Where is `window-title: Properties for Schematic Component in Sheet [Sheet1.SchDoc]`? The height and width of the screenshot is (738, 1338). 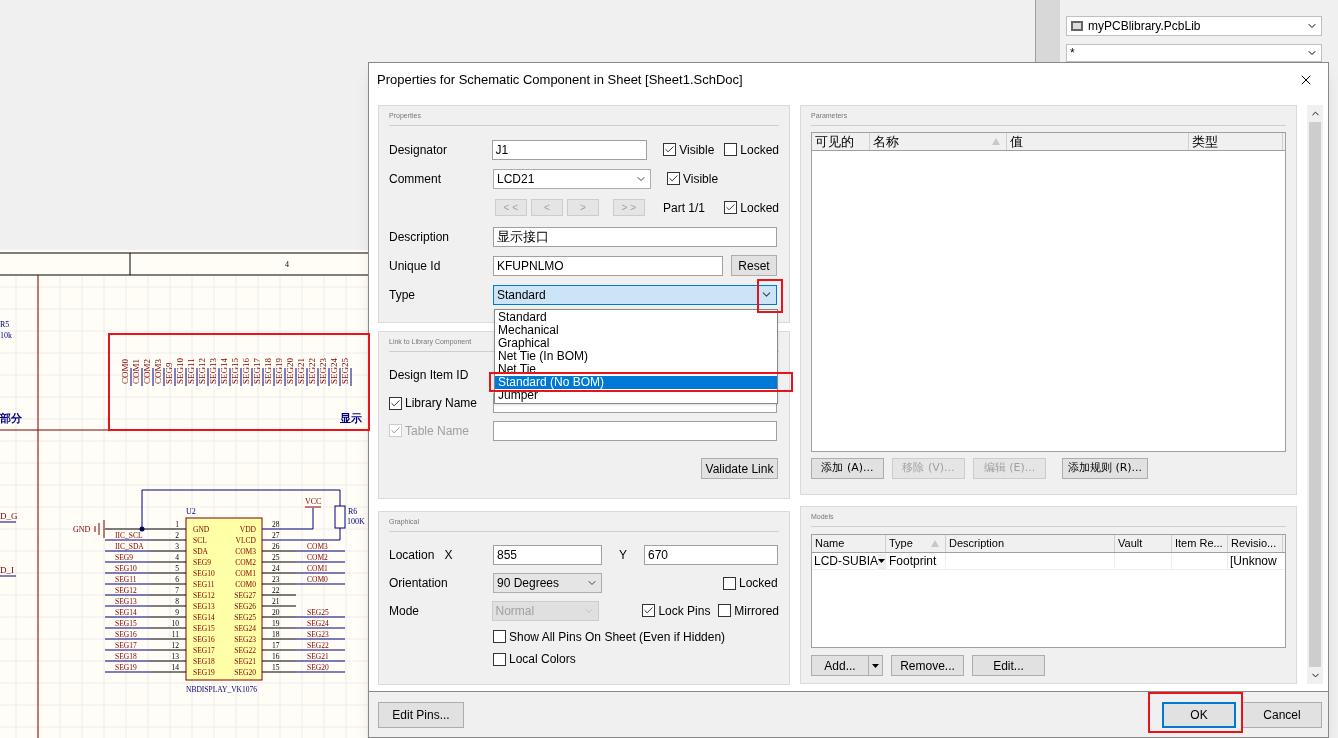 window-title: Properties for Schematic Component in Sheet [Sheet1.SchDoc] is located at coordinates (560, 80).